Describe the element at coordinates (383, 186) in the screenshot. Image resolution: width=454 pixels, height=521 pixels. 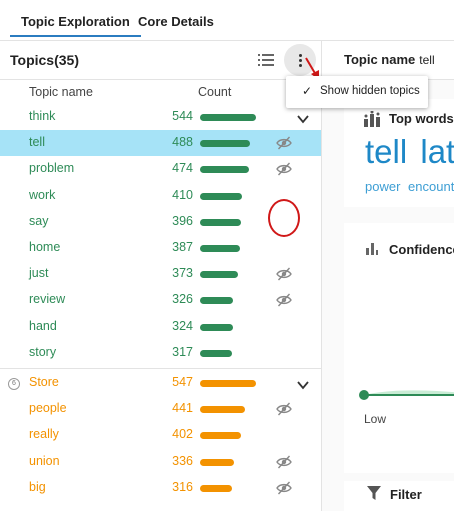
I see `top-word-3: power` at that location.